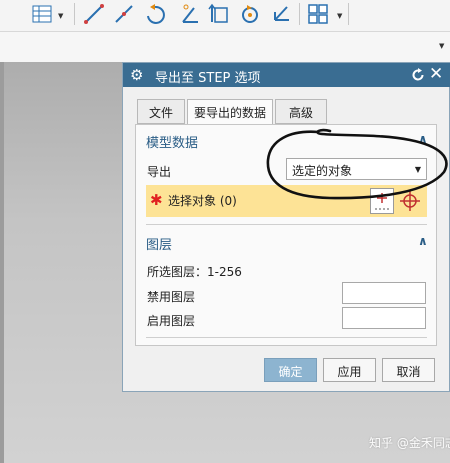  Describe the element at coordinates (219, 14) in the screenshot. I see `datum-plane-icon` at that location.